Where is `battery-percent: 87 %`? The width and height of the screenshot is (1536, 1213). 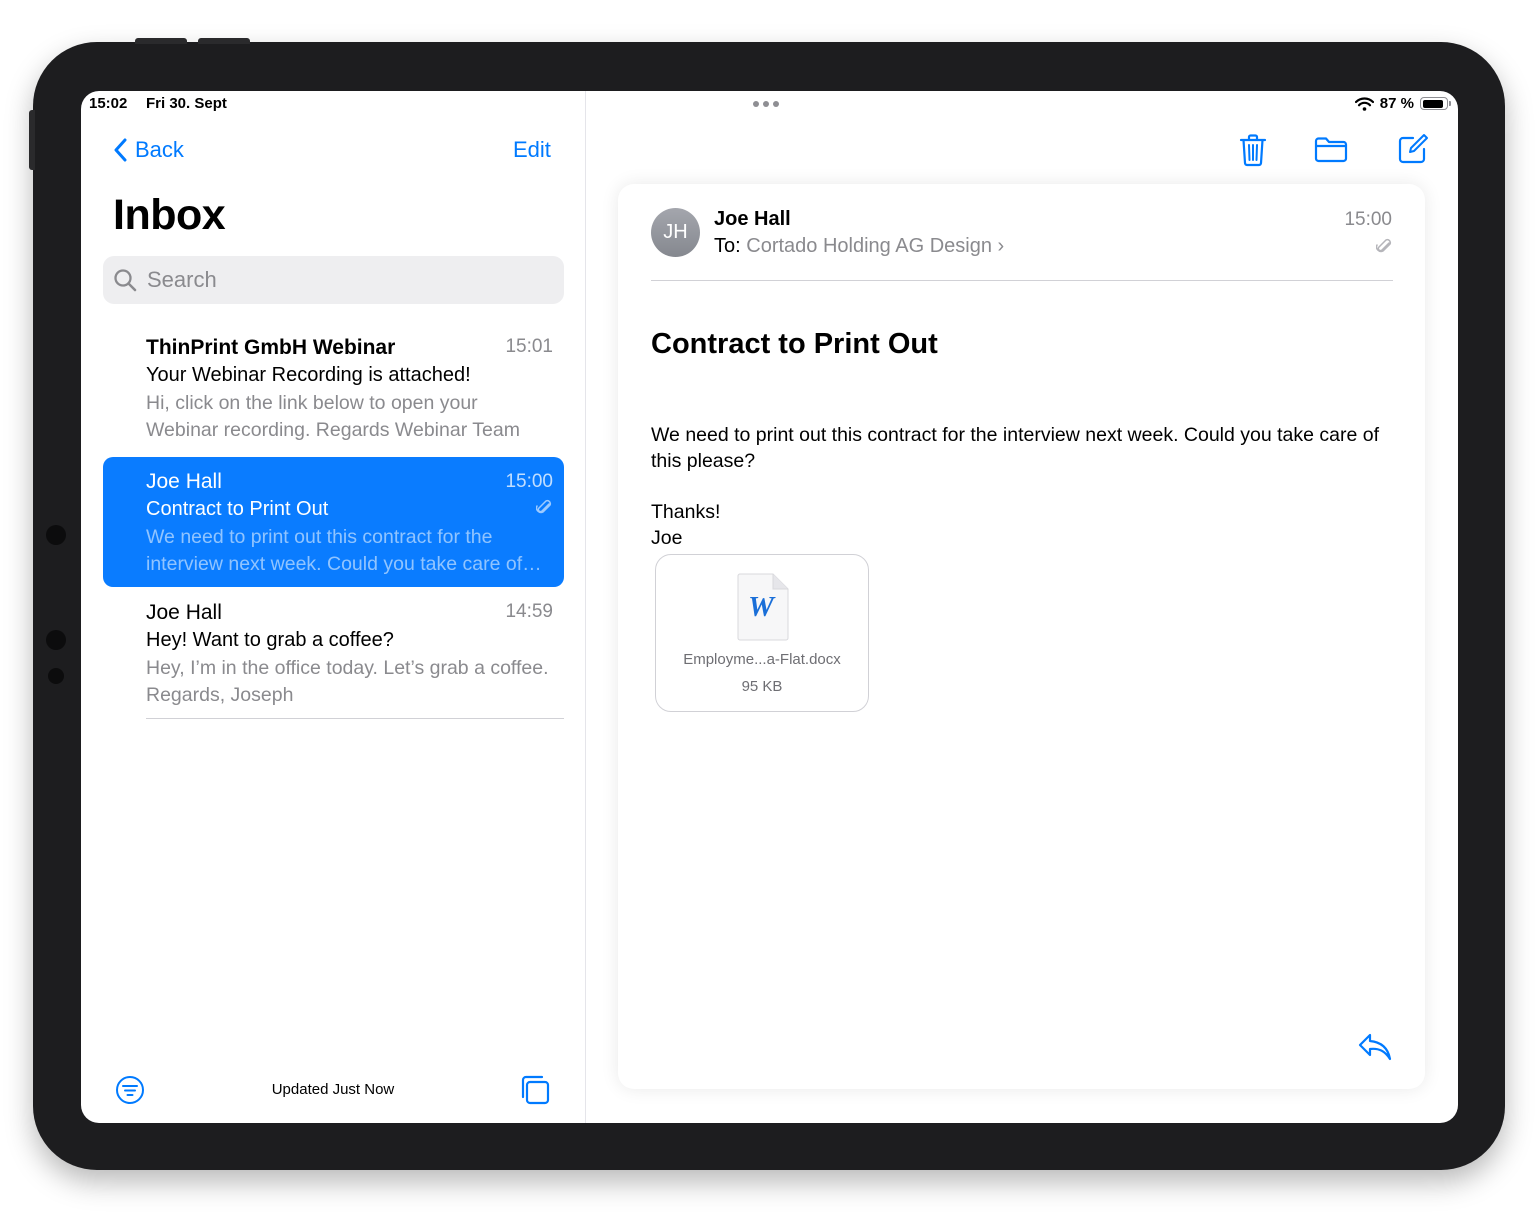 battery-percent: 87 % is located at coordinates (1396, 103).